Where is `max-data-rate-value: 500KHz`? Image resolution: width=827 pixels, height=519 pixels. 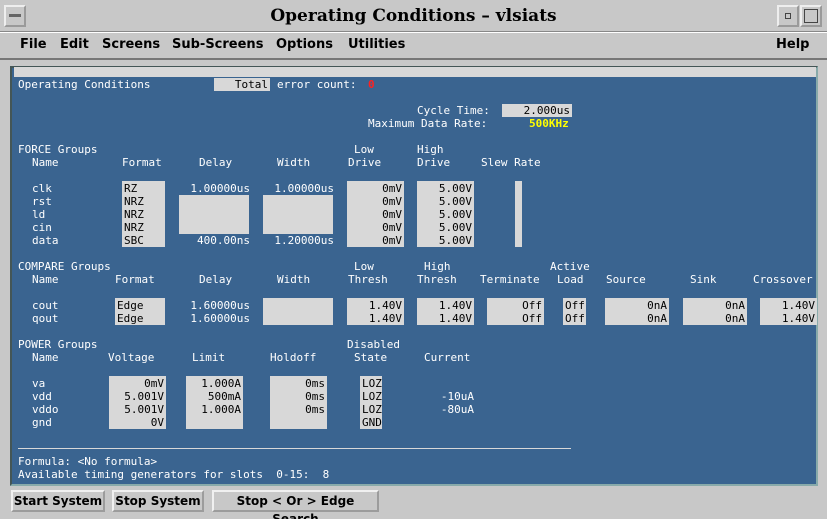
max-data-rate-value: 500KHz is located at coordinates (549, 123).